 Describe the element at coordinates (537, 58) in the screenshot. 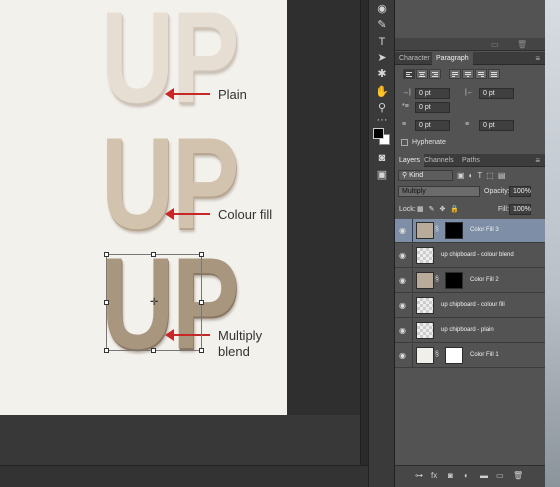

I see `panel-menu-icon: ≡` at that location.